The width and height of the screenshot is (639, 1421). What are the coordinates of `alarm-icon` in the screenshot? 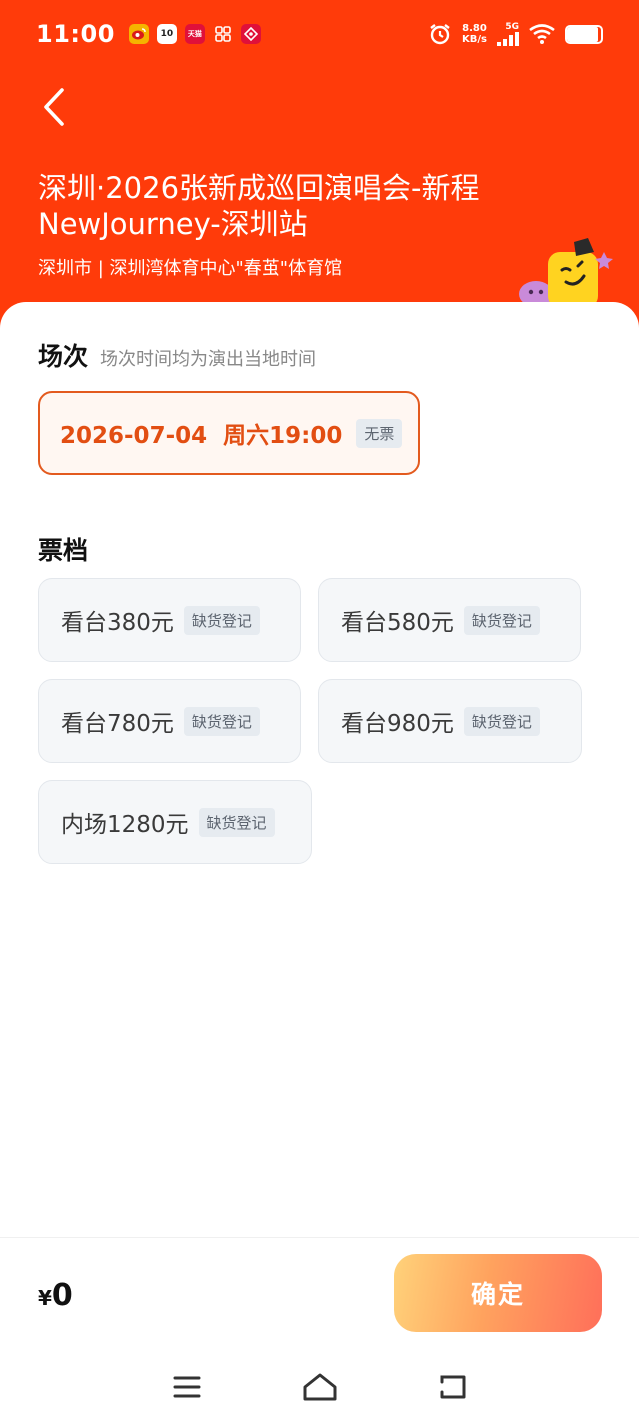 It's located at (440, 34).